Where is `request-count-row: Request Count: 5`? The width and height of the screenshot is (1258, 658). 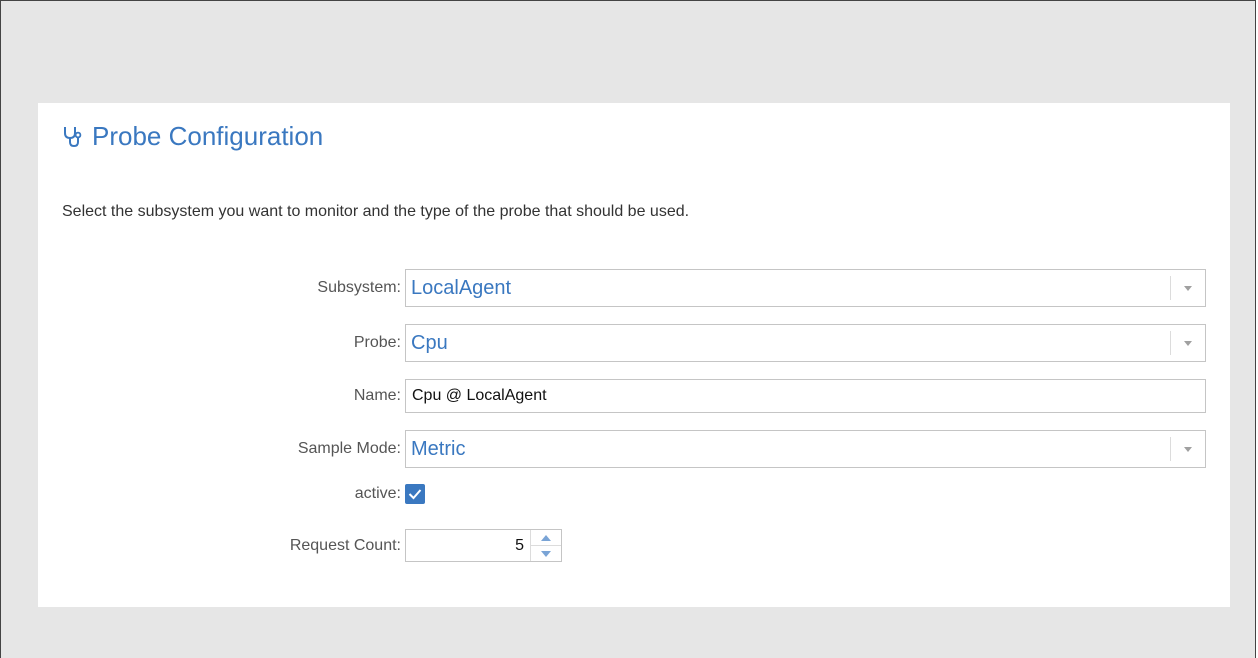
request-count-row: Request Count: 5 is located at coordinates (300, 545).